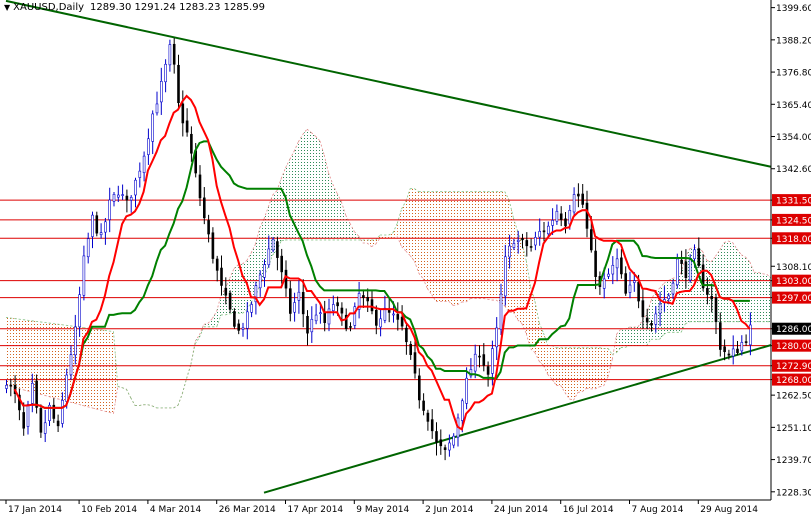  Describe the element at coordinates (176, 510) in the screenshot. I see `time-tick-label: 4 Mar 2014` at that location.